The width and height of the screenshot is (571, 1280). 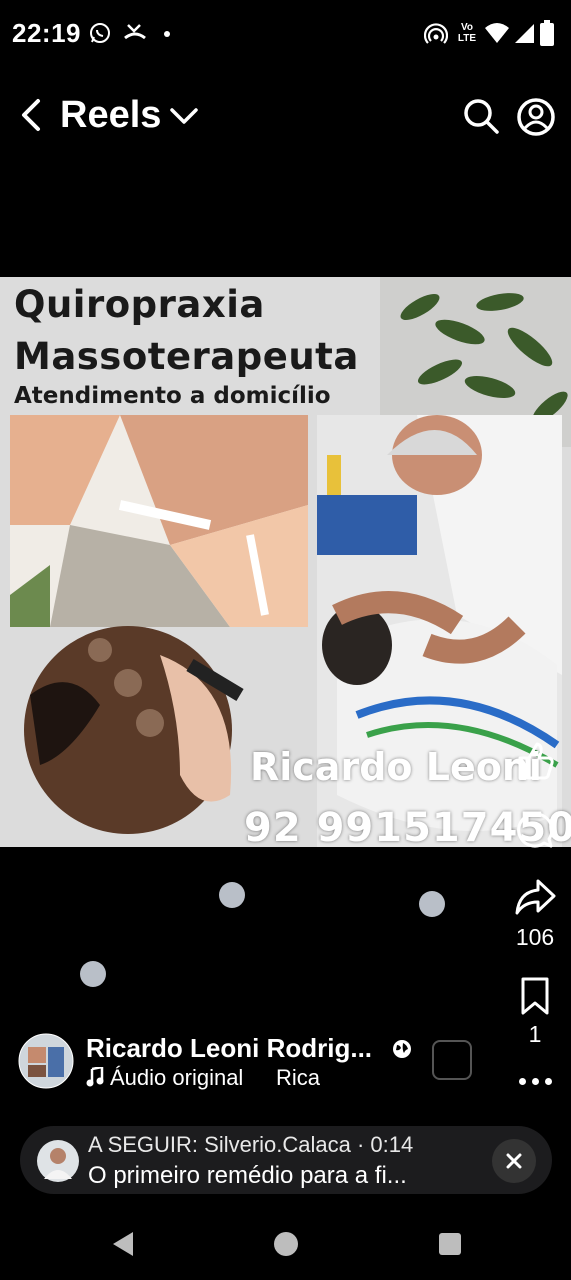 I want to click on up-next-avatar, so click(x=58, y=1161).